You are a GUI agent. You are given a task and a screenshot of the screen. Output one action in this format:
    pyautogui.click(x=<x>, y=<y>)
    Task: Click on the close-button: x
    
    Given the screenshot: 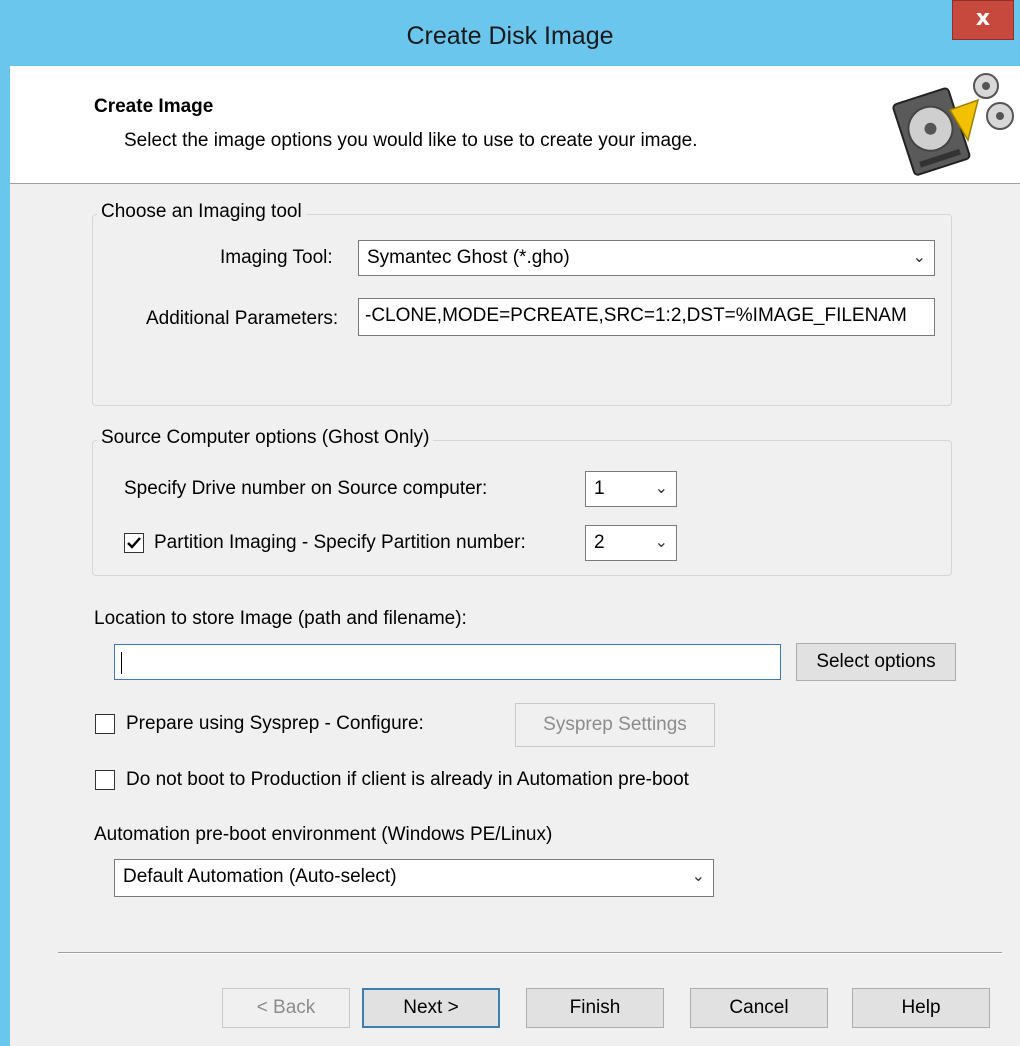 What is the action you would take?
    pyautogui.click(x=983, y=20)
    